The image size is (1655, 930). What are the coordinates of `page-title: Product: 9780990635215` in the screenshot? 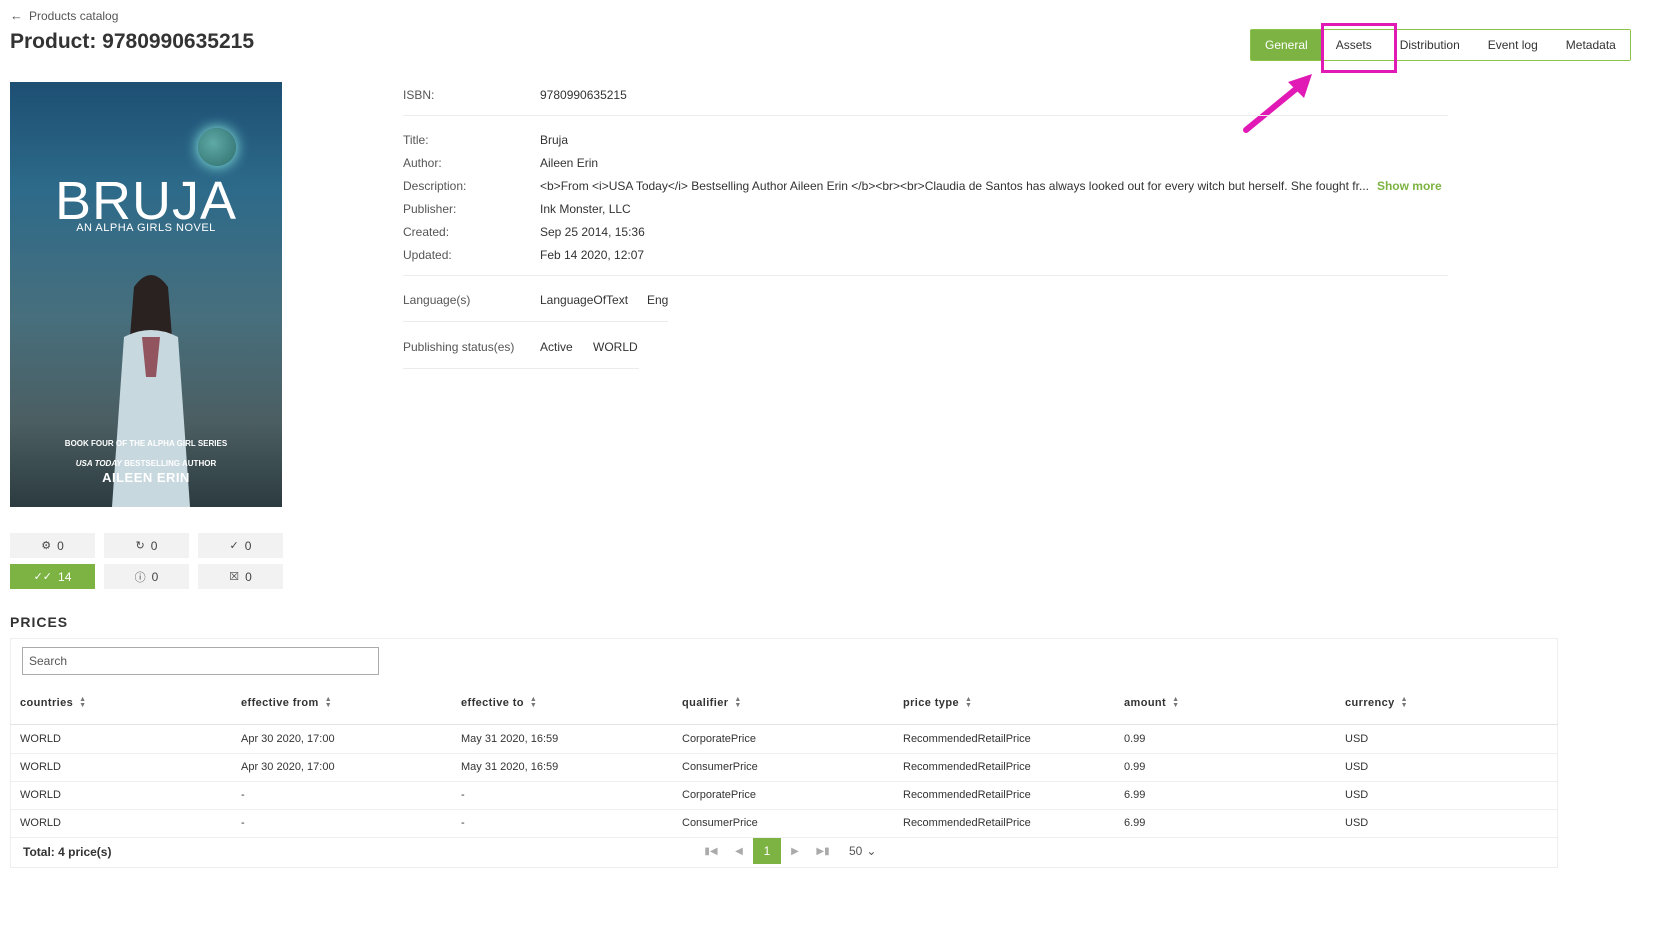 It's located at (132, 41).